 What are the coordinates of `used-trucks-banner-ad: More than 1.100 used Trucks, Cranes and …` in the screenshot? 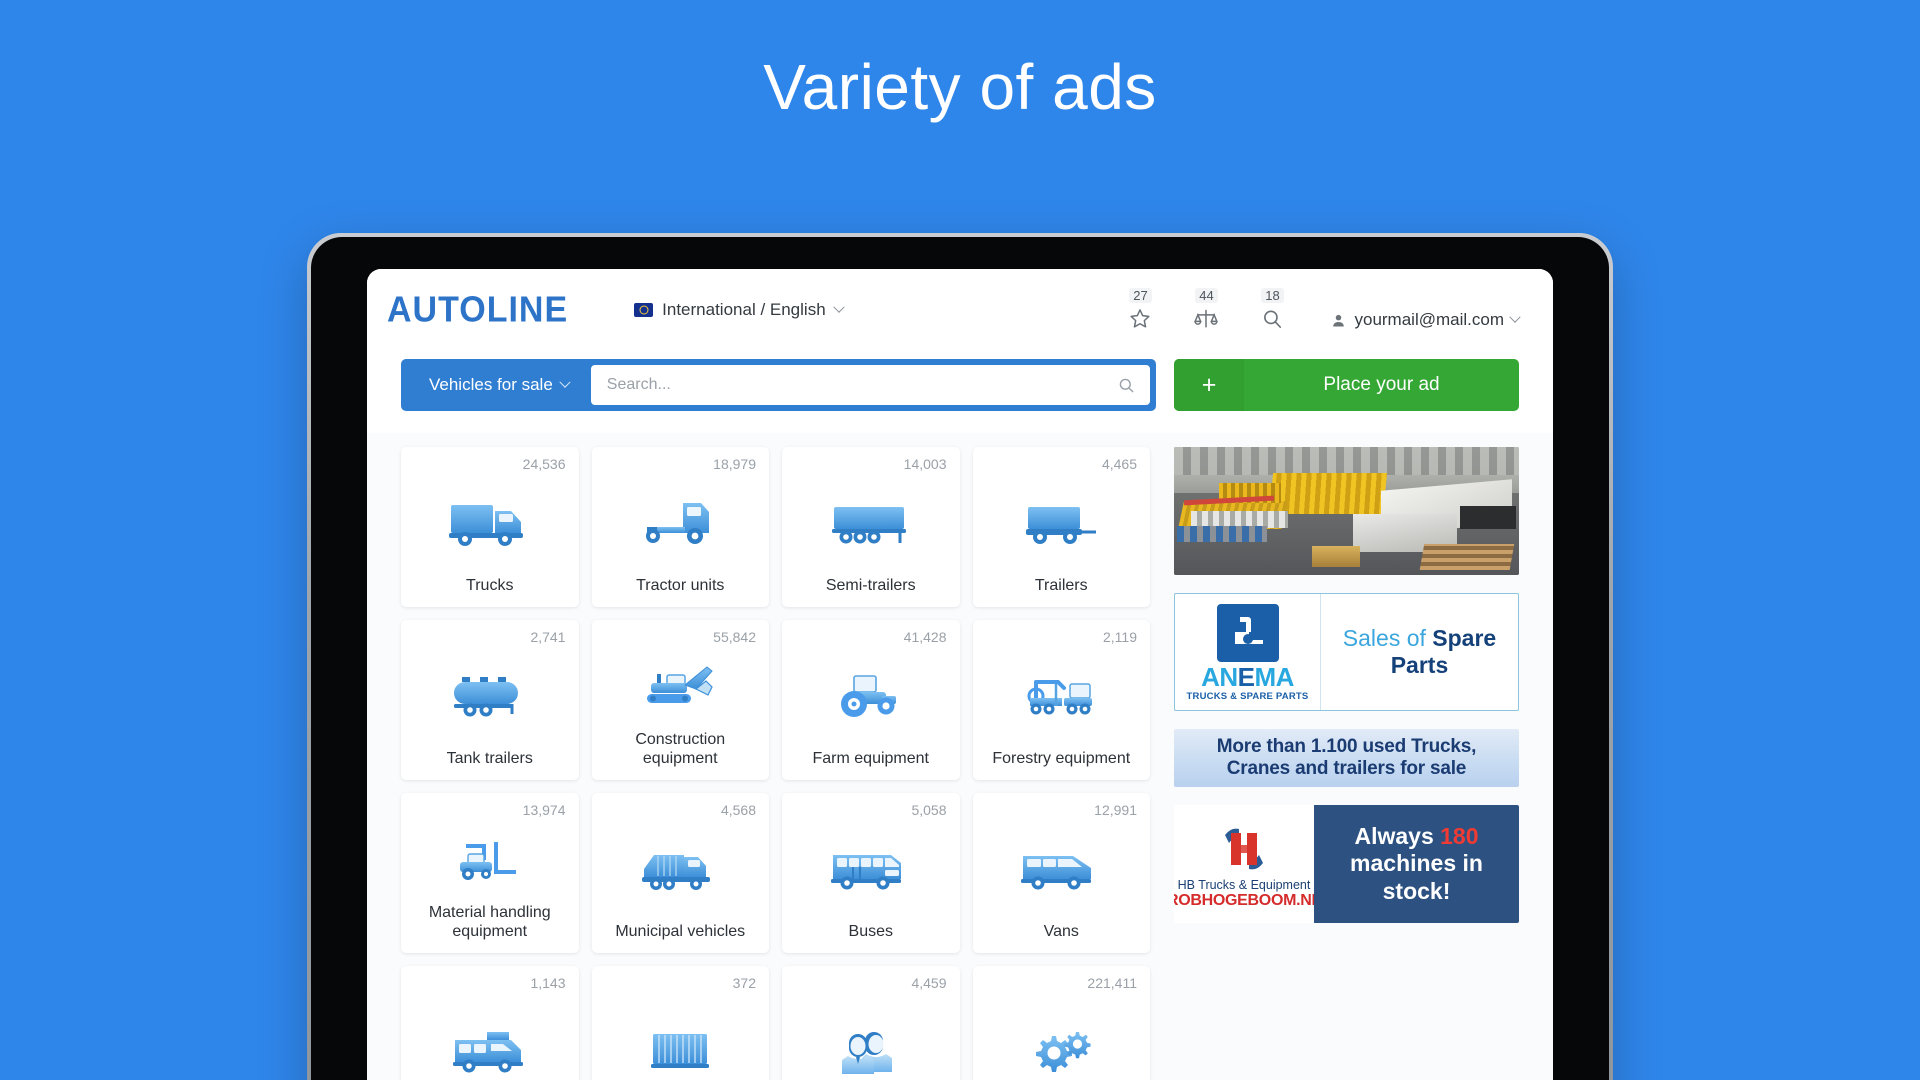 It's located at (1346, 758).